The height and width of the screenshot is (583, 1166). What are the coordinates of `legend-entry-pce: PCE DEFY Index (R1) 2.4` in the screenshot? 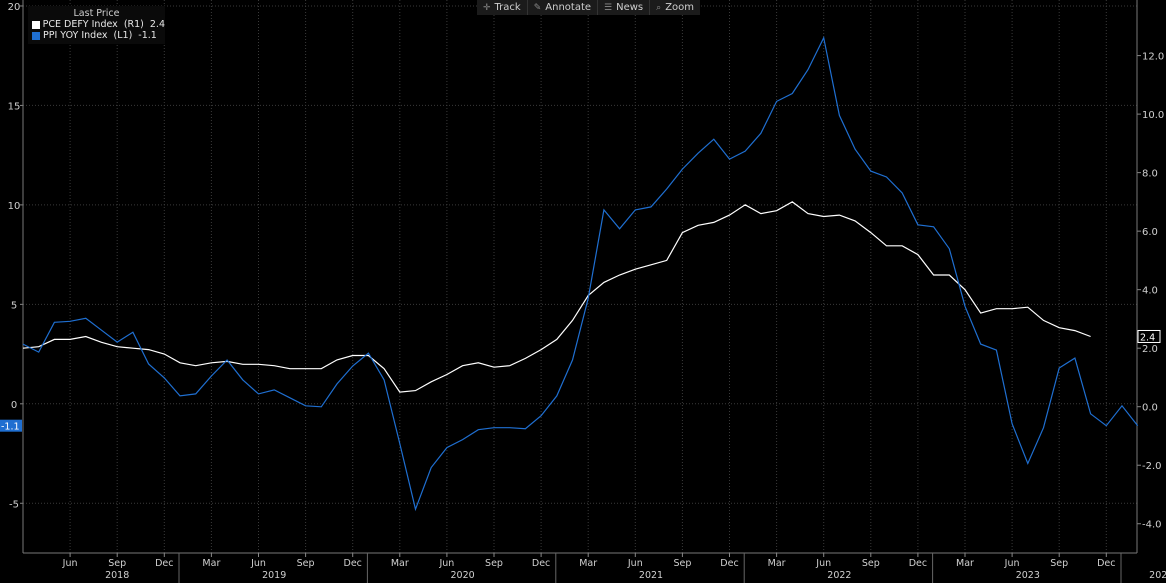 It's located at (98, 24).